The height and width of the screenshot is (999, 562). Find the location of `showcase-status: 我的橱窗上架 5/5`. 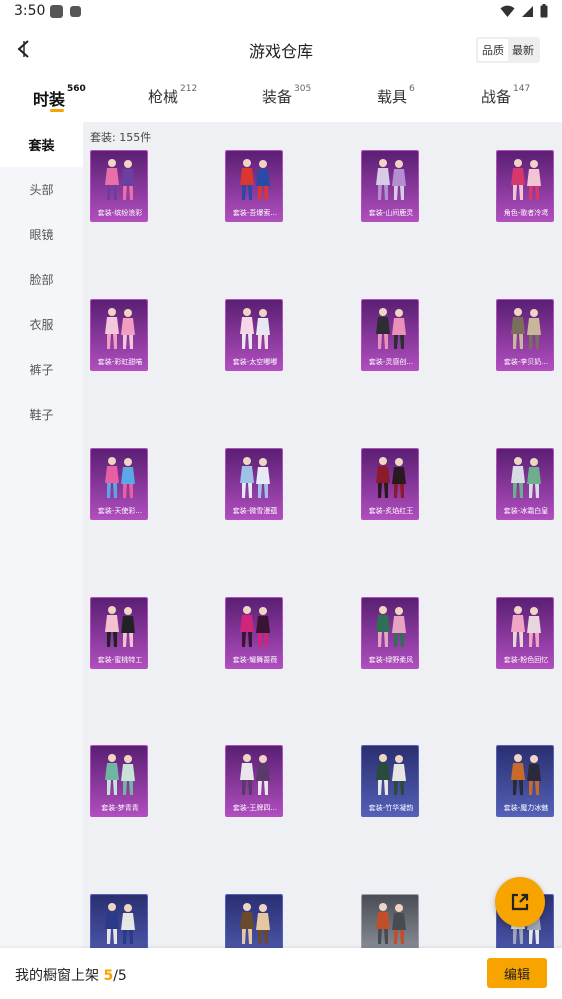

showcase-status: 我的橱窗上架 5/5 is located at coordinates (71, 975).